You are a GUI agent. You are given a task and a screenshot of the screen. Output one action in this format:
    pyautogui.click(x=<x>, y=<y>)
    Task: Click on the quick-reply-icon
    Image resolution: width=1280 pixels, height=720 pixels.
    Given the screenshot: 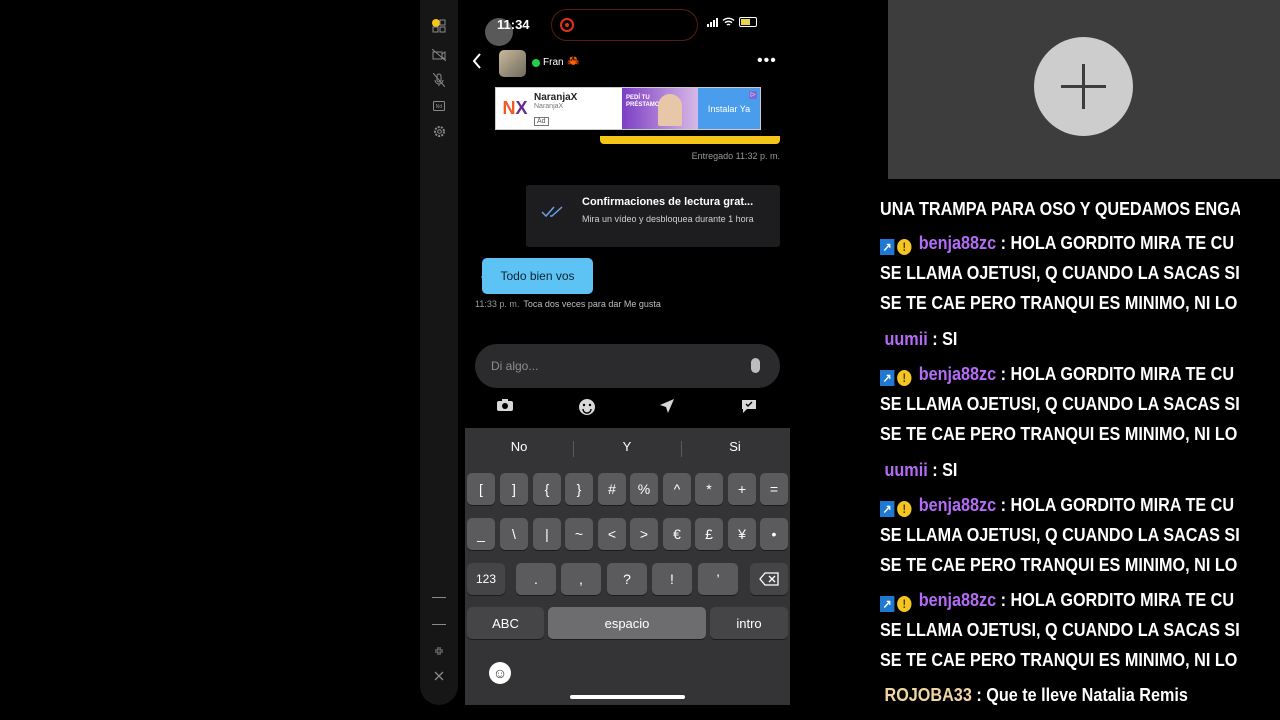 What is the action you would take?
    pyautogui.click(x=749, y=408)
    